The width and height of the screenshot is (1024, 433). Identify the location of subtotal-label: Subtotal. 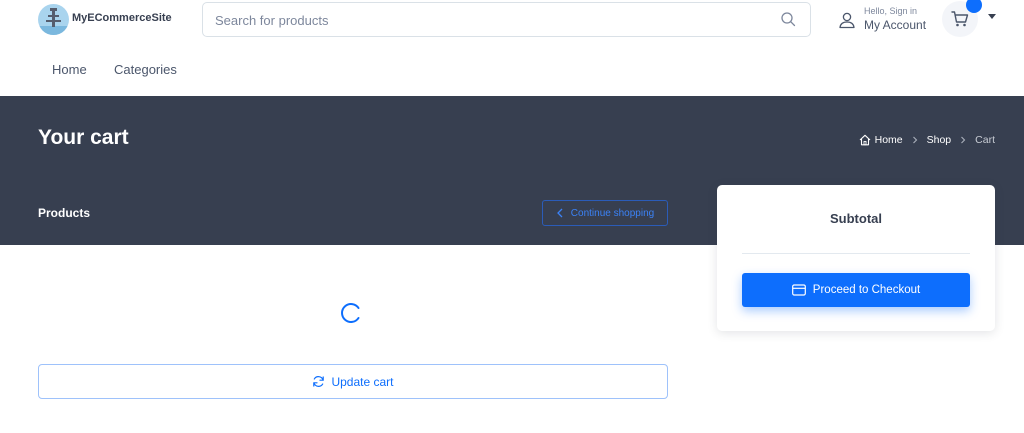
(856, 218).